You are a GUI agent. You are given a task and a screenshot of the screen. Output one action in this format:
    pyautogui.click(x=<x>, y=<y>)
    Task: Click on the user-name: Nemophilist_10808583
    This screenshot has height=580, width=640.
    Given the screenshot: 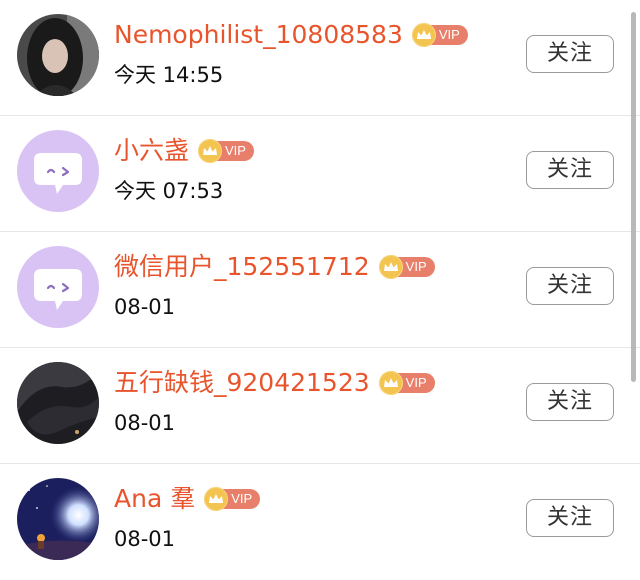 What is the action you would take?
    pyautogui.click(x=258, y=35)
    